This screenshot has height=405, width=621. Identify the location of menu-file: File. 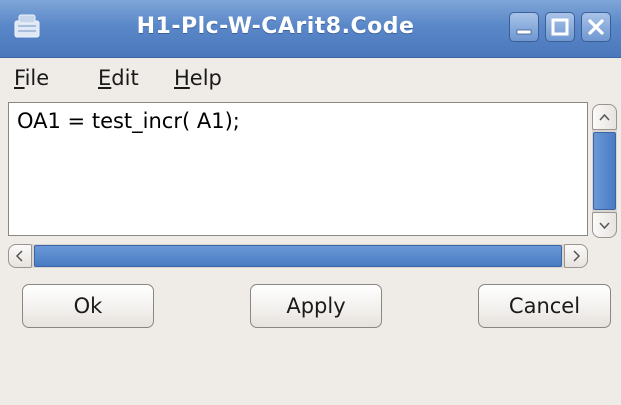
(31, 78).